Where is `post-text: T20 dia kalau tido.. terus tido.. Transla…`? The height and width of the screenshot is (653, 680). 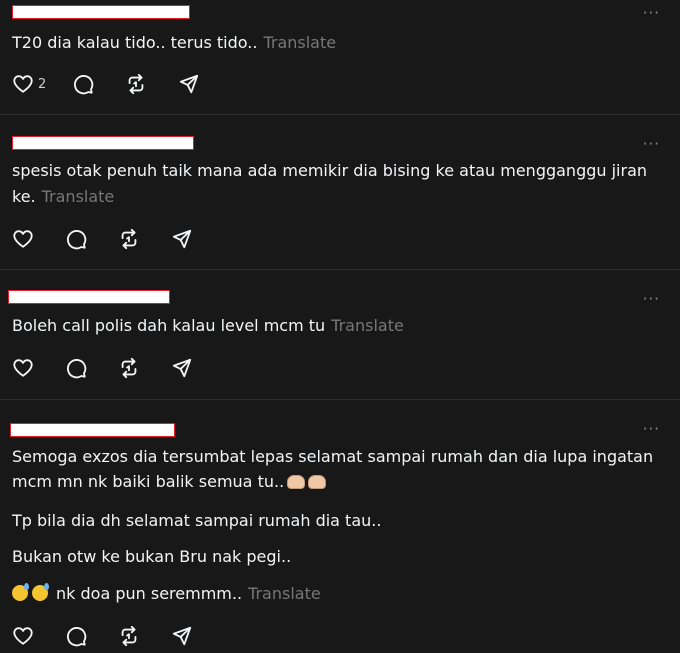 post-text: T20 dia kalau tido.. terus tido.. Transla… is located at coordinates (174, 42).